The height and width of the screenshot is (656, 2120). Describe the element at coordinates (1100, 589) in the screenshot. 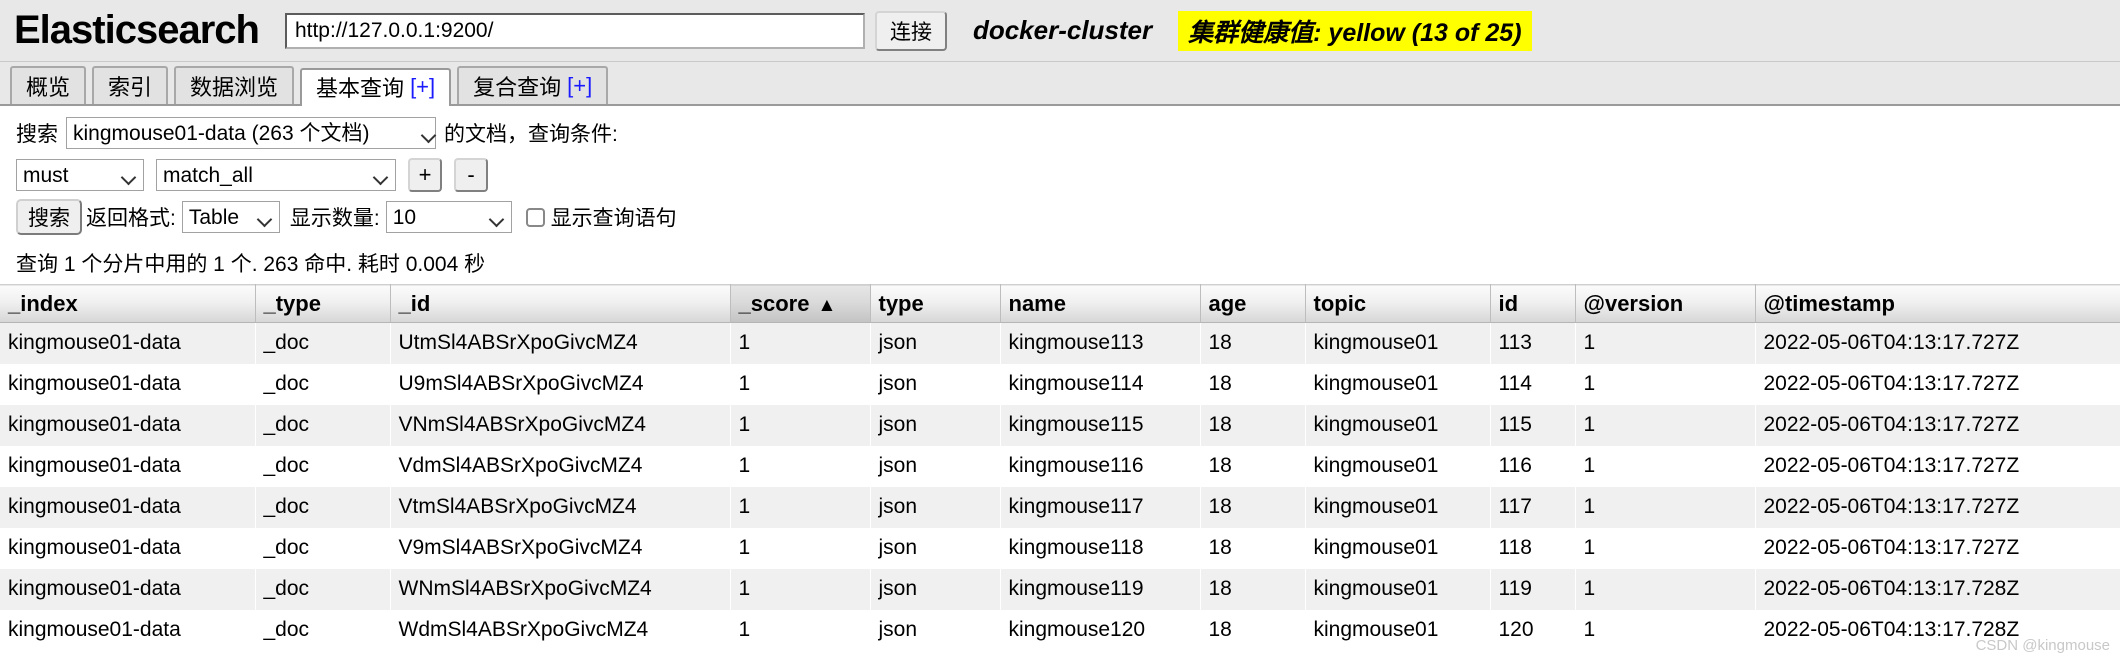

I see `cell-name: kingmouse119` at that location.